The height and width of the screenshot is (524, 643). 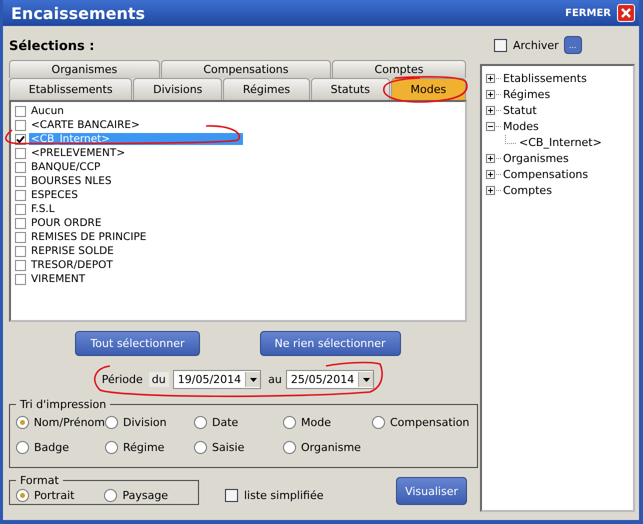 I want to click on tab: Statuts, so click(x=350, y=89).